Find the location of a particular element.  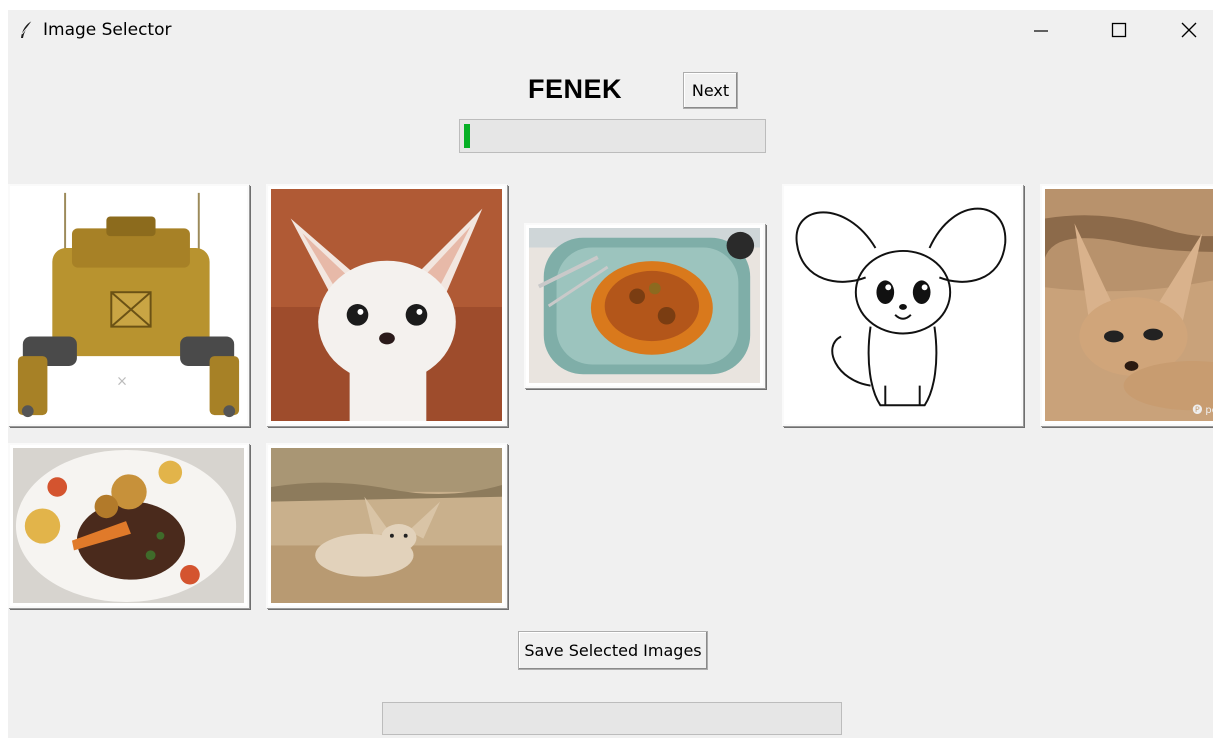

minimize-button is located at coordinates (1041, 30).